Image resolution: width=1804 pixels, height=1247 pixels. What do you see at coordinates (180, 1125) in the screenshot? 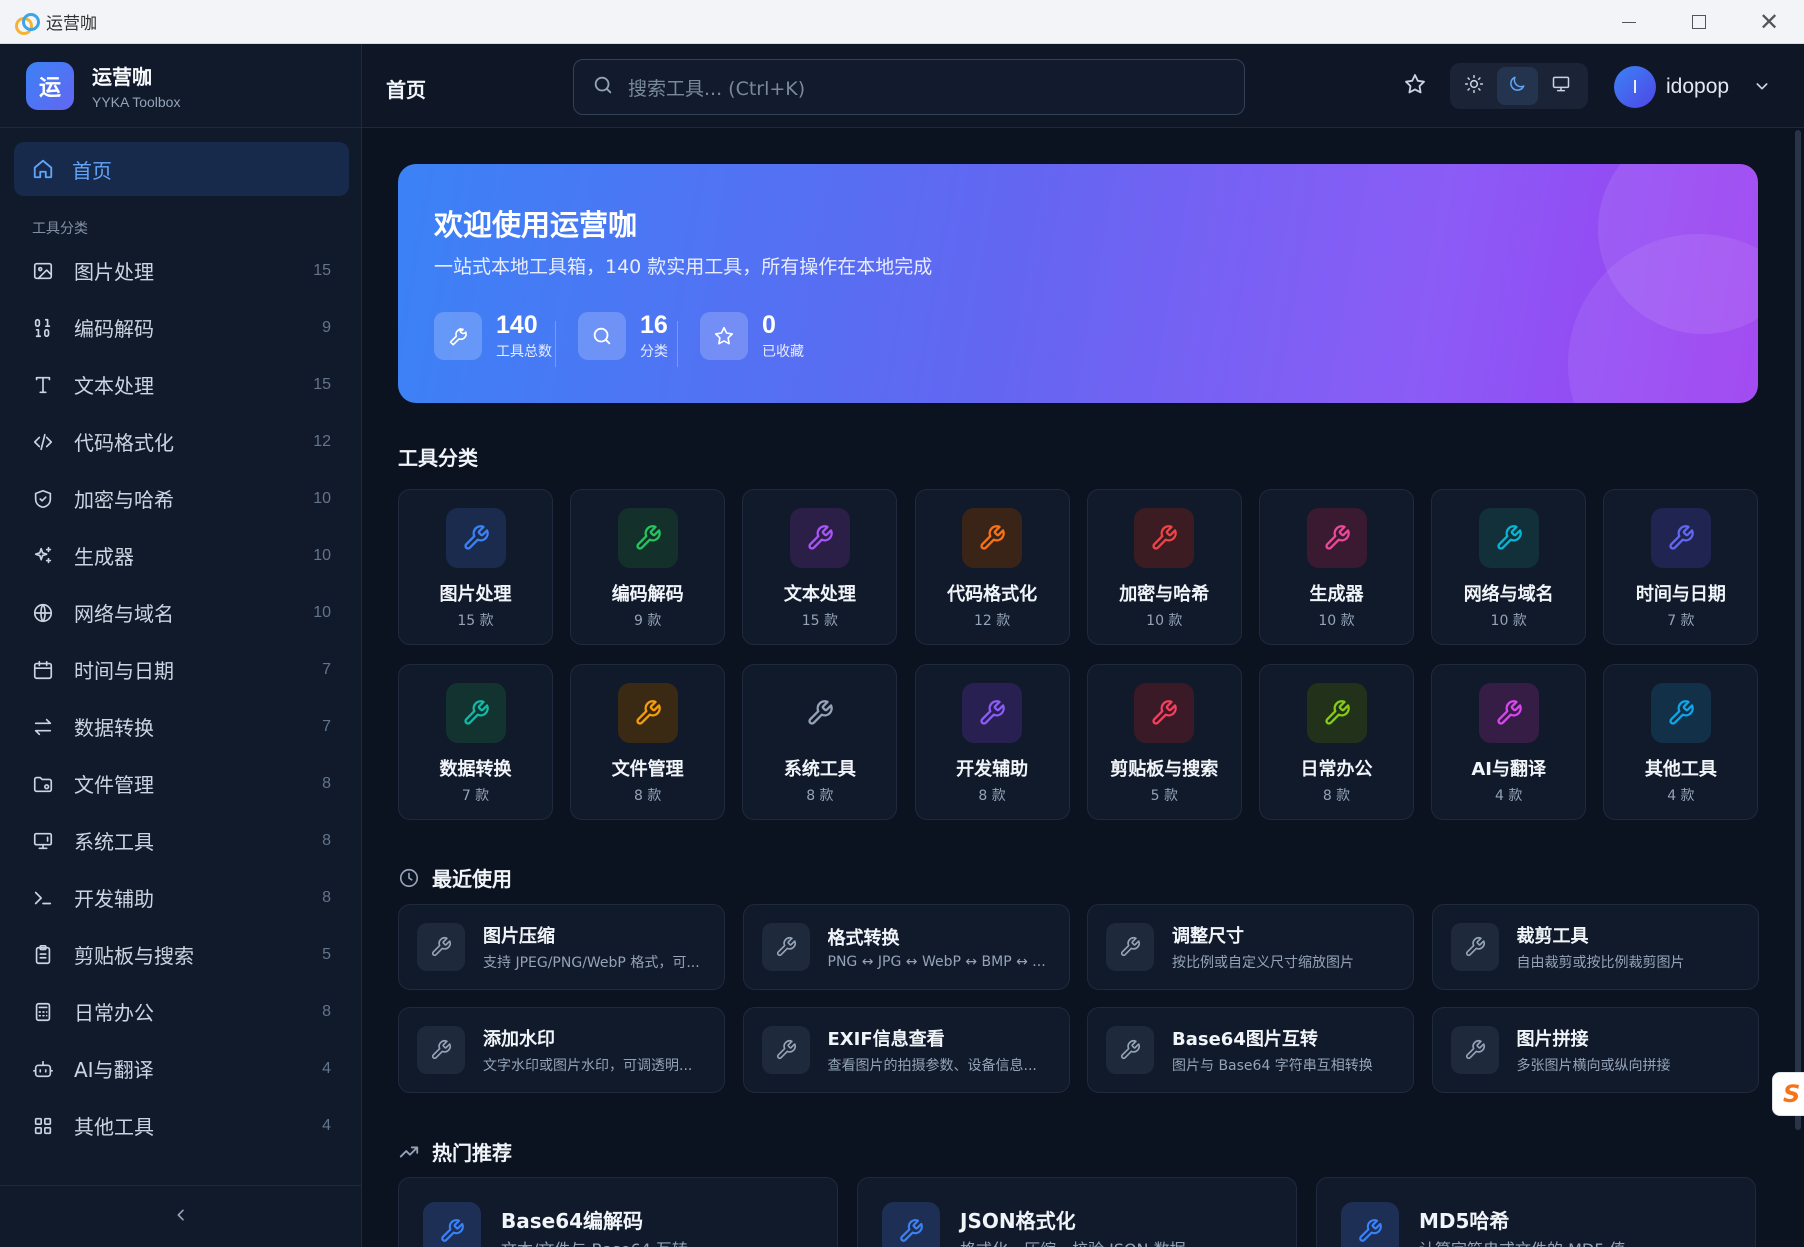
I see `sidebar-item-16: 其他工具 4` at bounding box center [180, 1125].